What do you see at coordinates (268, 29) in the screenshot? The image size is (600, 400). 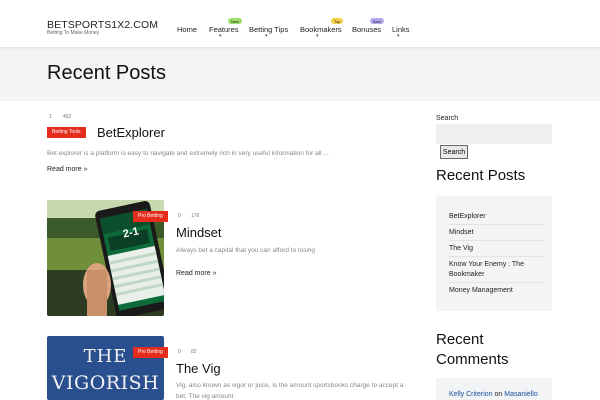 I see `nav-betting-tips: Betting Tips` at bounding box center [268, 29].